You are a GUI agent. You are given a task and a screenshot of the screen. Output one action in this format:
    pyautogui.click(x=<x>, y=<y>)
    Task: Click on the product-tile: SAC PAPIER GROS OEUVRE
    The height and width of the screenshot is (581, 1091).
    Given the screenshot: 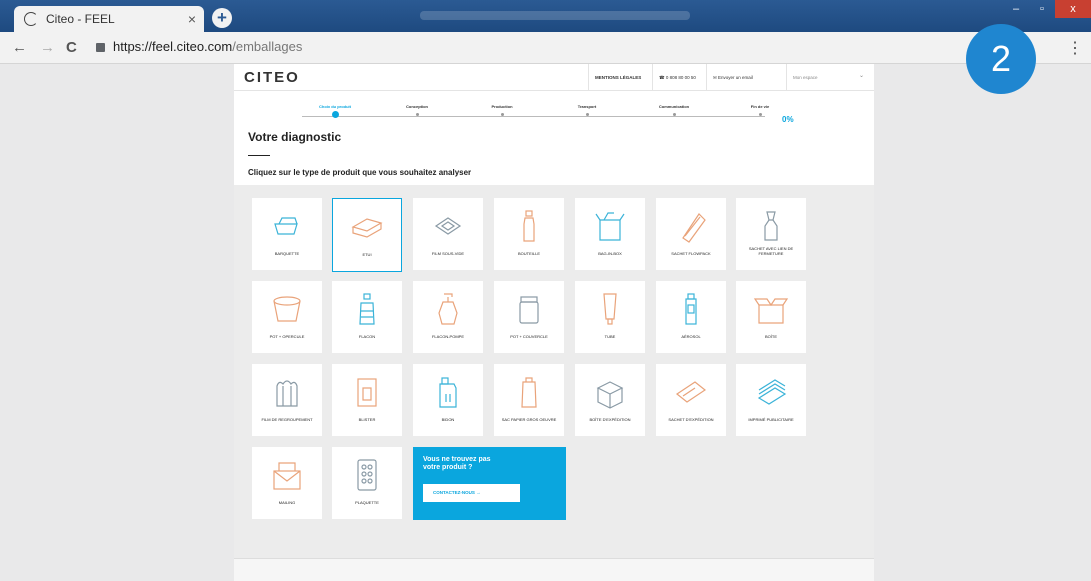 What is the action you would take?
    pyautogui.click(x=529, y=400)
    